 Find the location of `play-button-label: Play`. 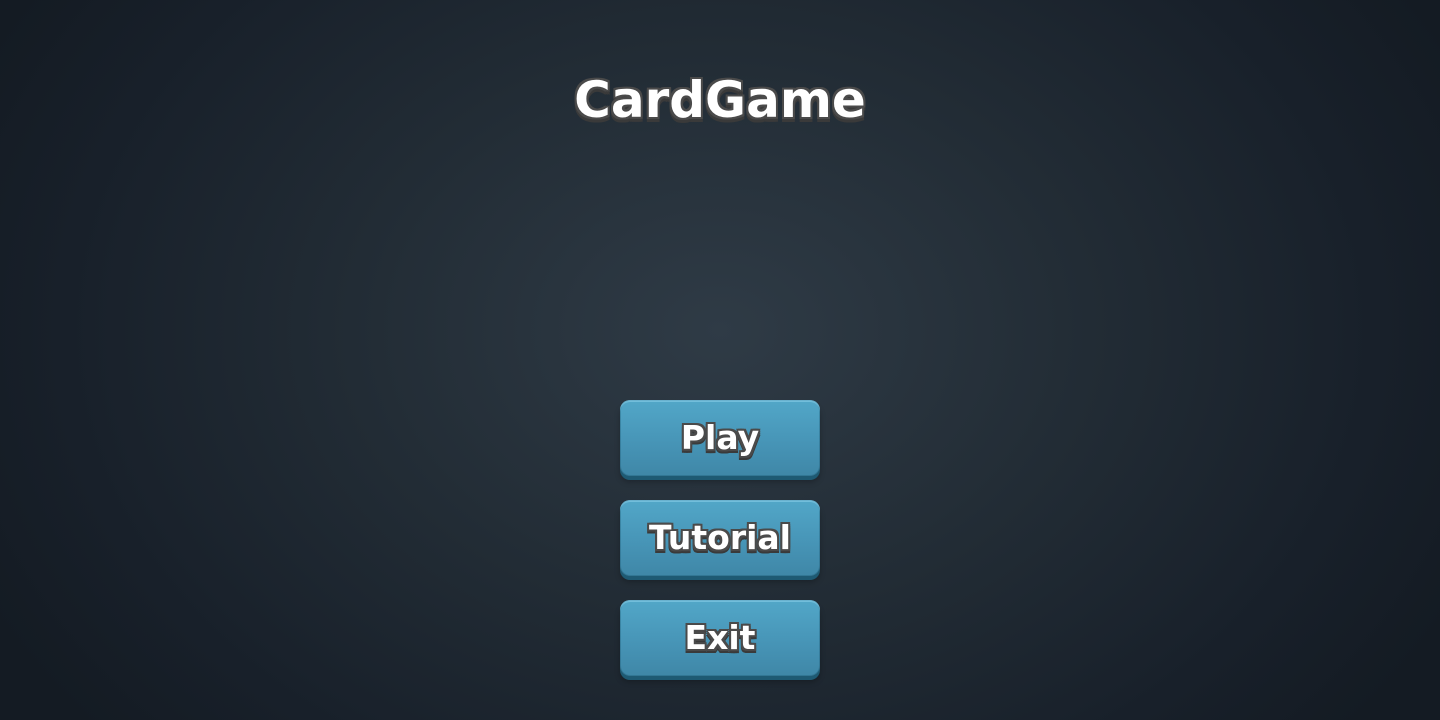

play-button-label: Play is located at coordinates (720, 437).